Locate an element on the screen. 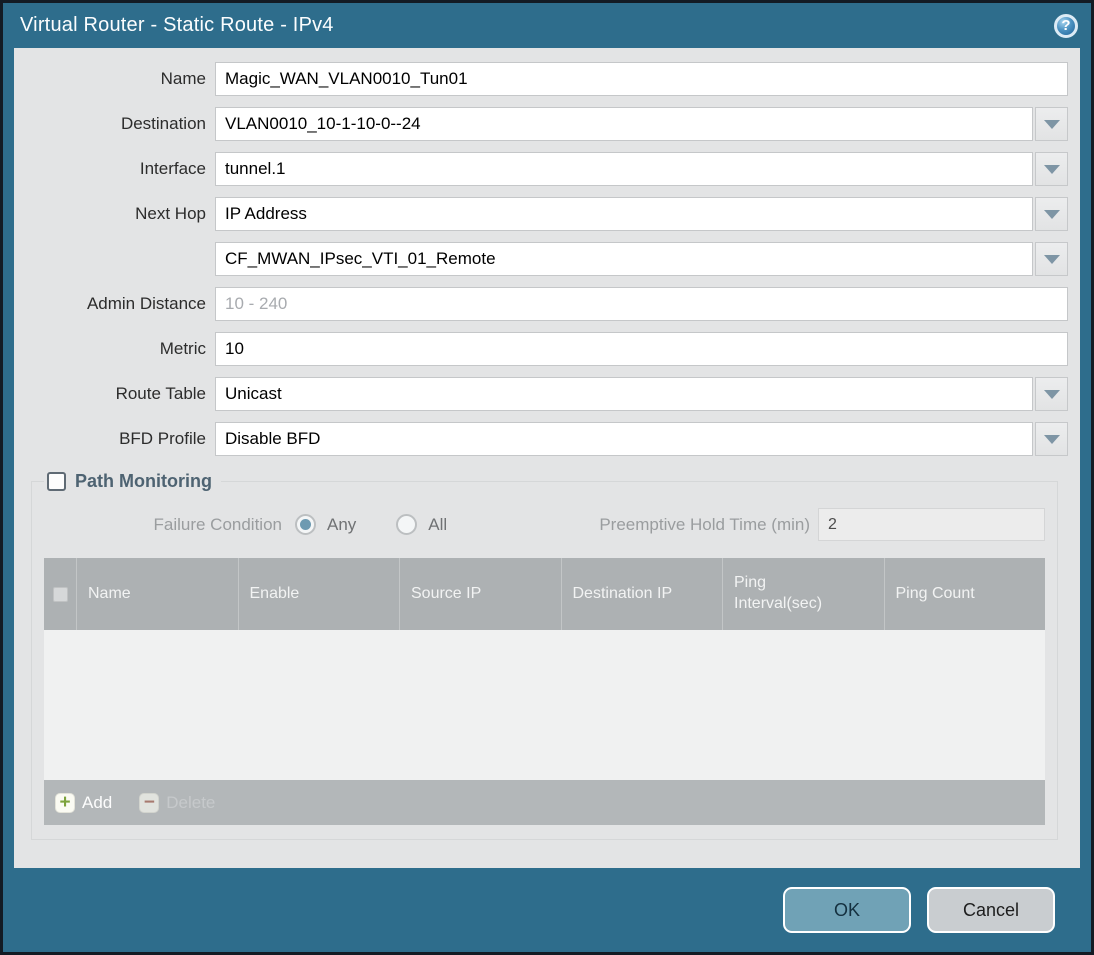 The width and height of the screenshot is (1094, 955). admin-distance-label: Admin Distance is located at coordinates (146, 303).